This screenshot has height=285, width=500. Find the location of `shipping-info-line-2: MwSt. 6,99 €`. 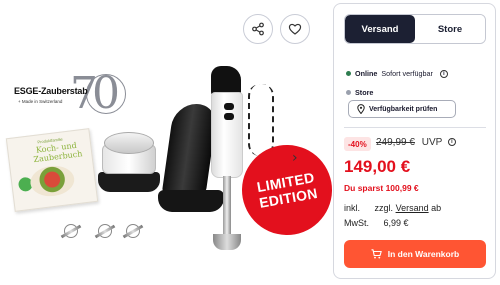

shipping-info-line-2: MwSt. 6,99 € is located at coordinates (376, 223).